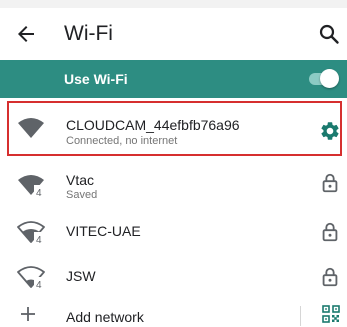  I want to click on qr-code-scan-icon, so click(331, 314).